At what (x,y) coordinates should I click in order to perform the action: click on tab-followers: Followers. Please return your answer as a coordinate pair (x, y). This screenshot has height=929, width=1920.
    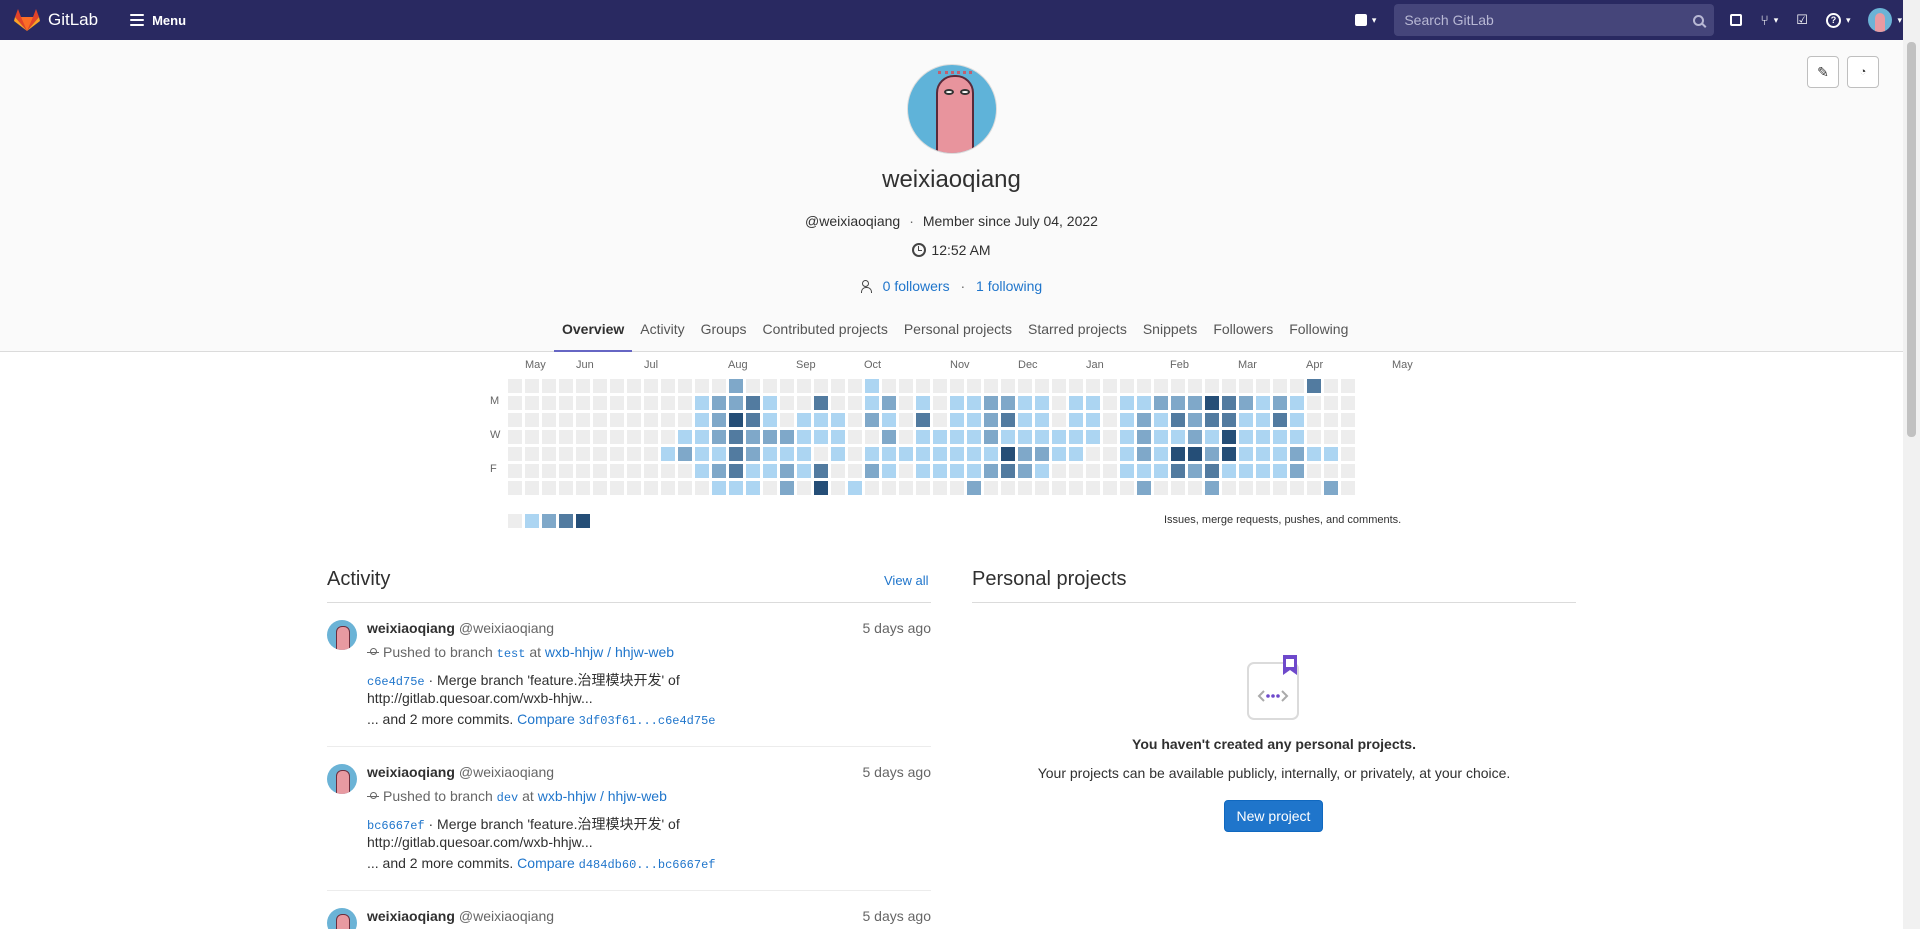
    Looking at the image, I should click on (1243, 330).